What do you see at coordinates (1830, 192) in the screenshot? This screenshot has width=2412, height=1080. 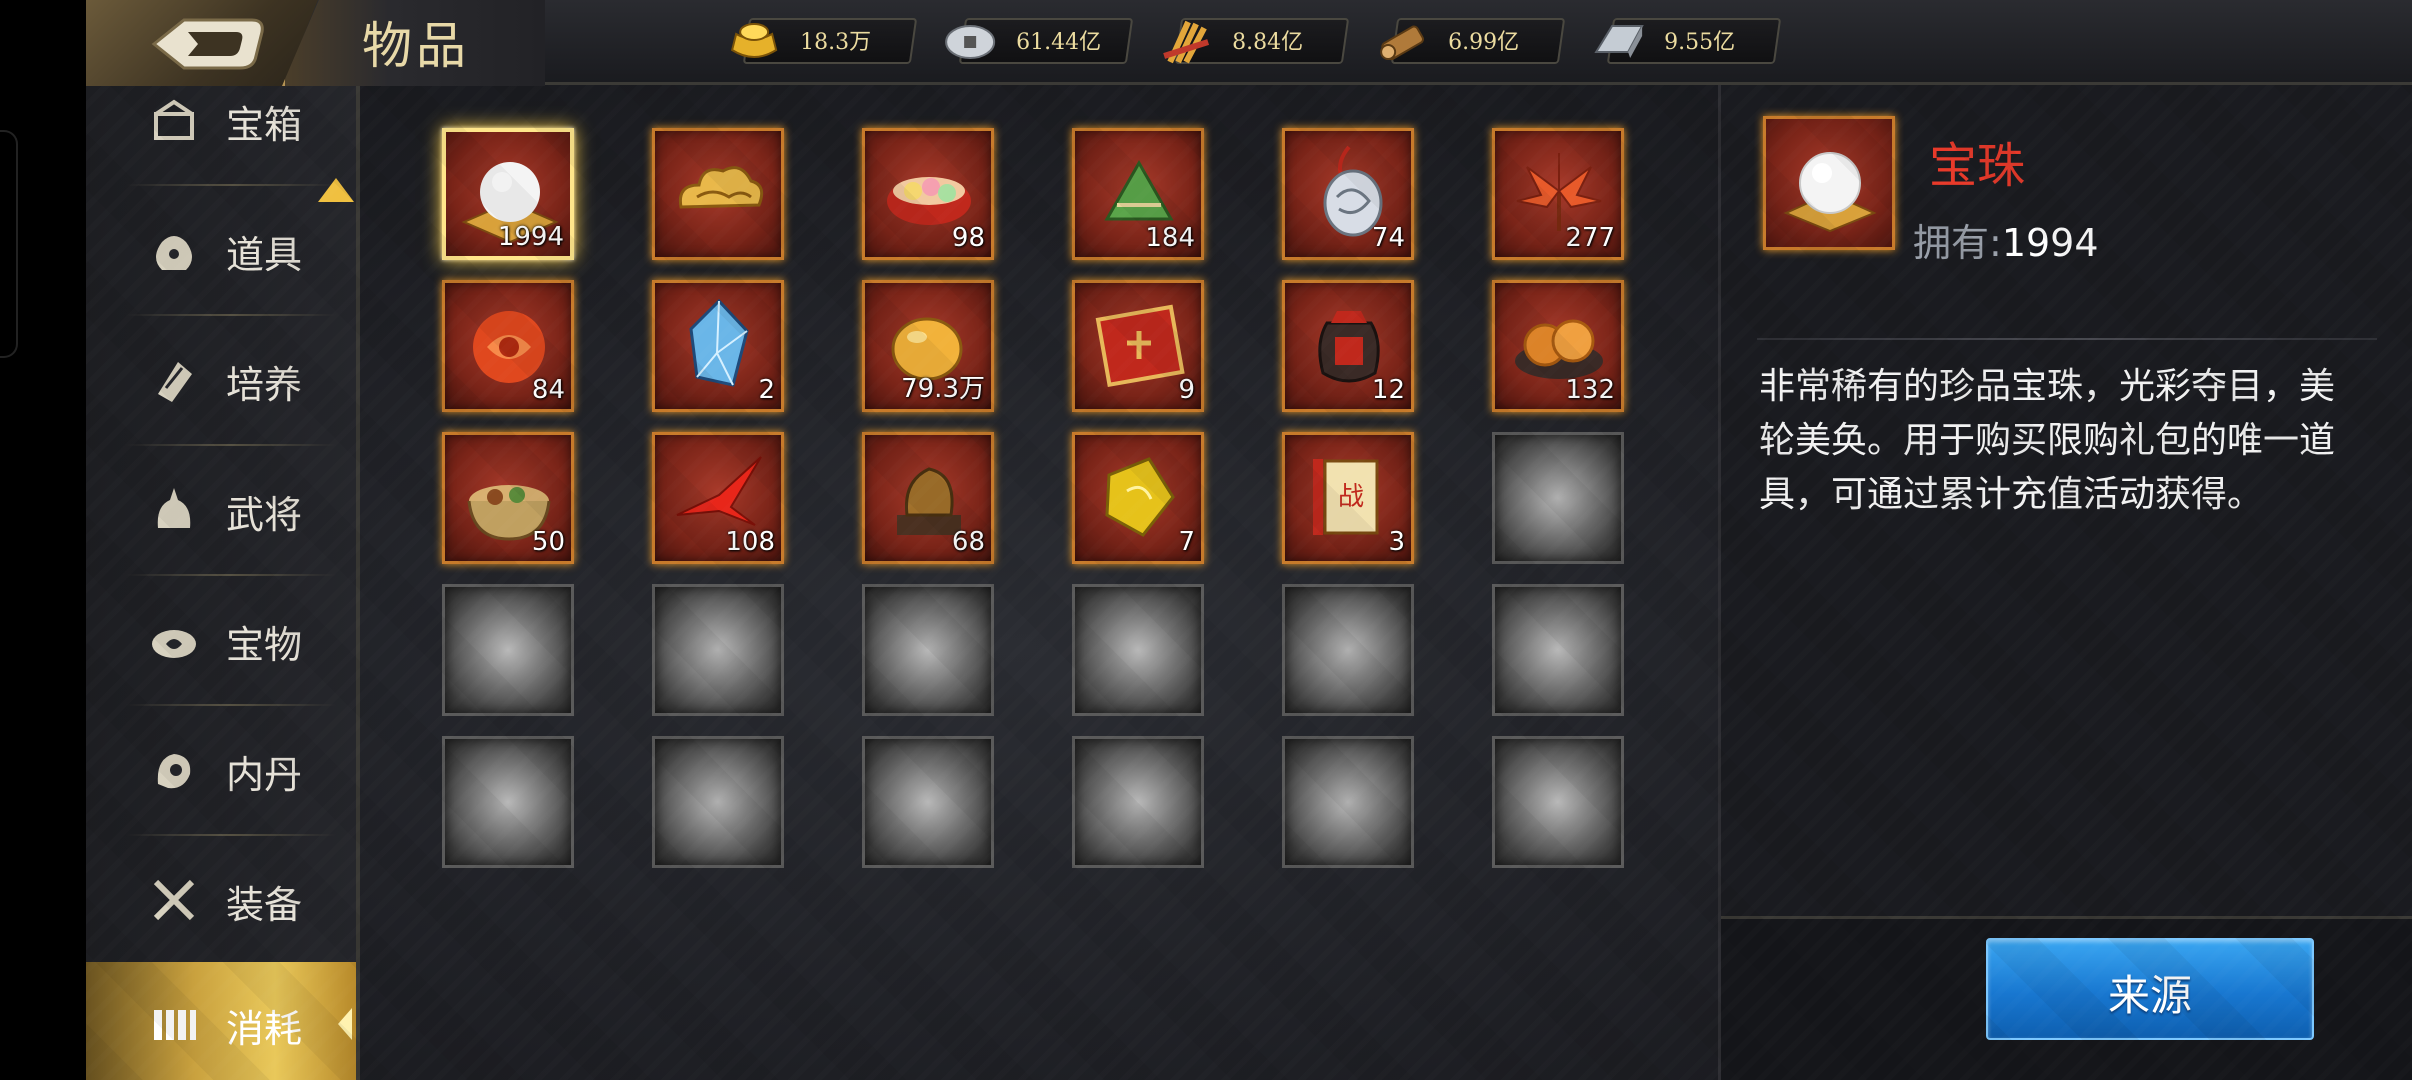 I see `pearl-icon` at bounding box center [1830, 192].